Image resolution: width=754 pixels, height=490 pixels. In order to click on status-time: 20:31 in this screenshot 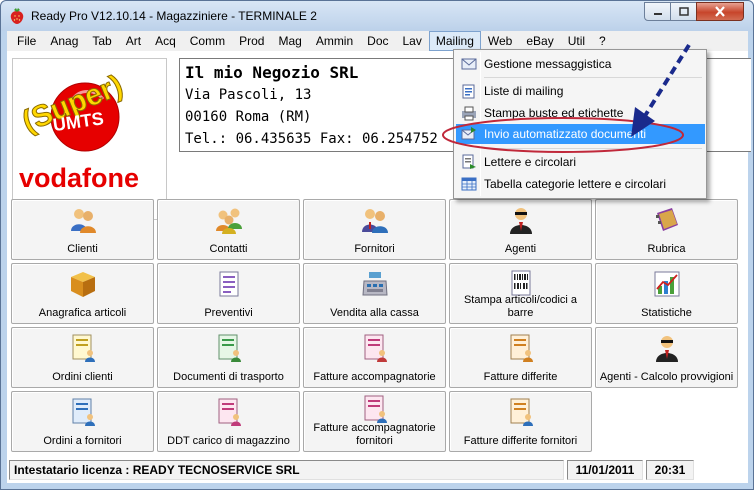, I will do `click(670, 470)`.